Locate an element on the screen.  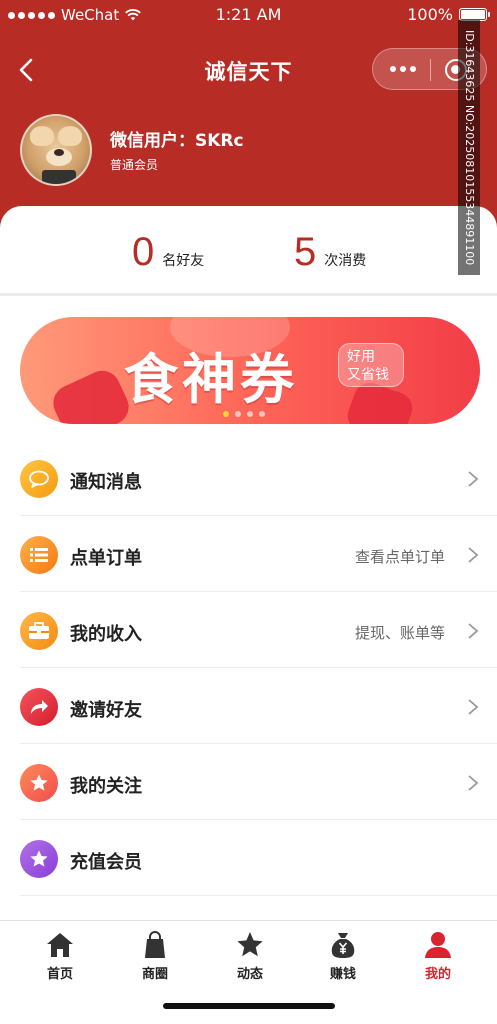
status-bar: WeChat 1:21 AM 100% is located at coordinates (248, 15).